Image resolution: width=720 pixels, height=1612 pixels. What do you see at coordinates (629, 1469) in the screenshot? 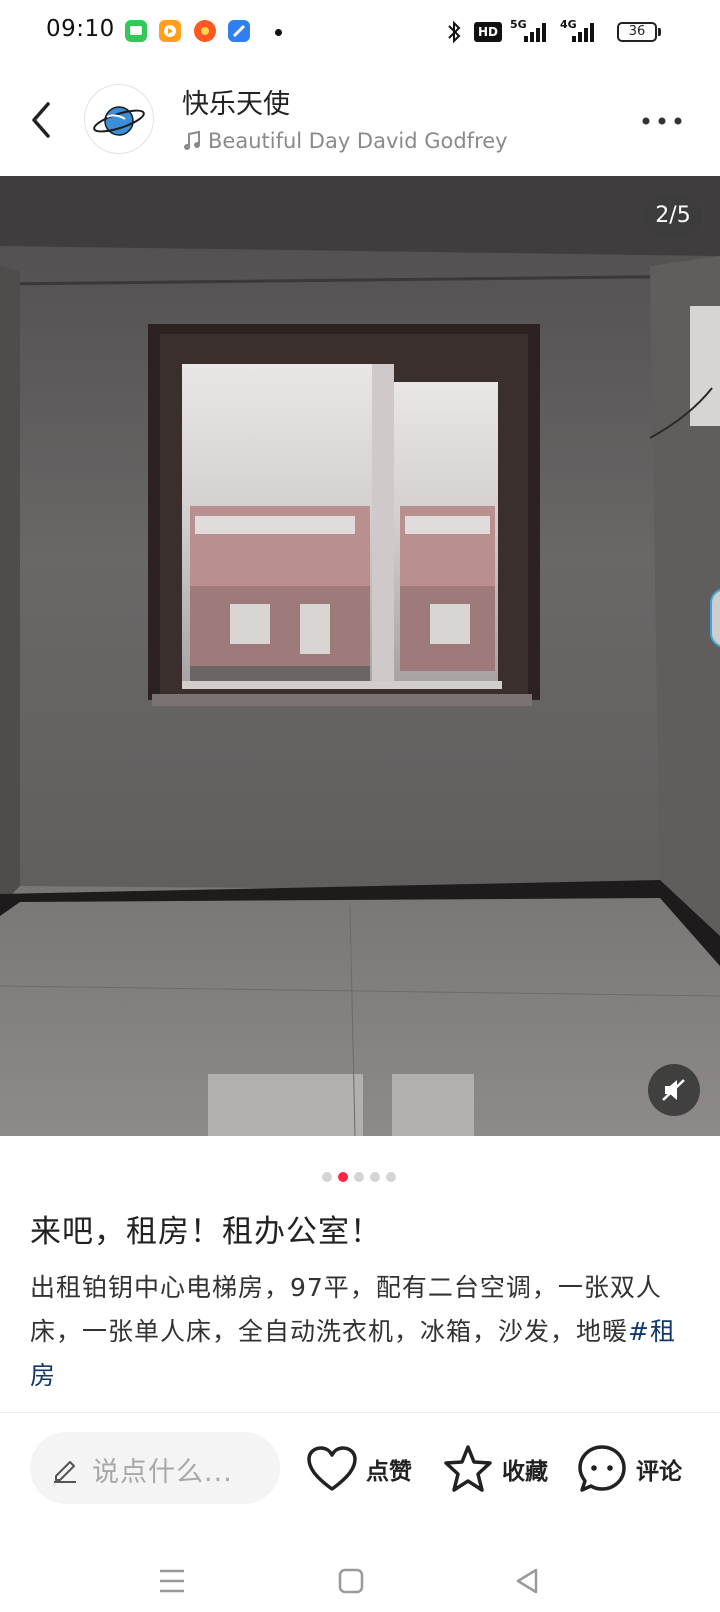
I see `comment-button: 评论` at bounding box center [629, 1469].